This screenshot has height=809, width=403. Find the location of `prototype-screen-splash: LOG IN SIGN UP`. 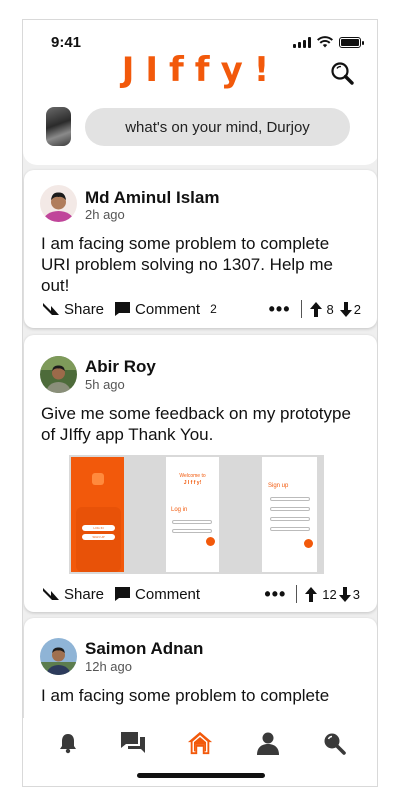

prototype-screen-splash: LOG IN SIGN UP is located at coordinates (97, 514).